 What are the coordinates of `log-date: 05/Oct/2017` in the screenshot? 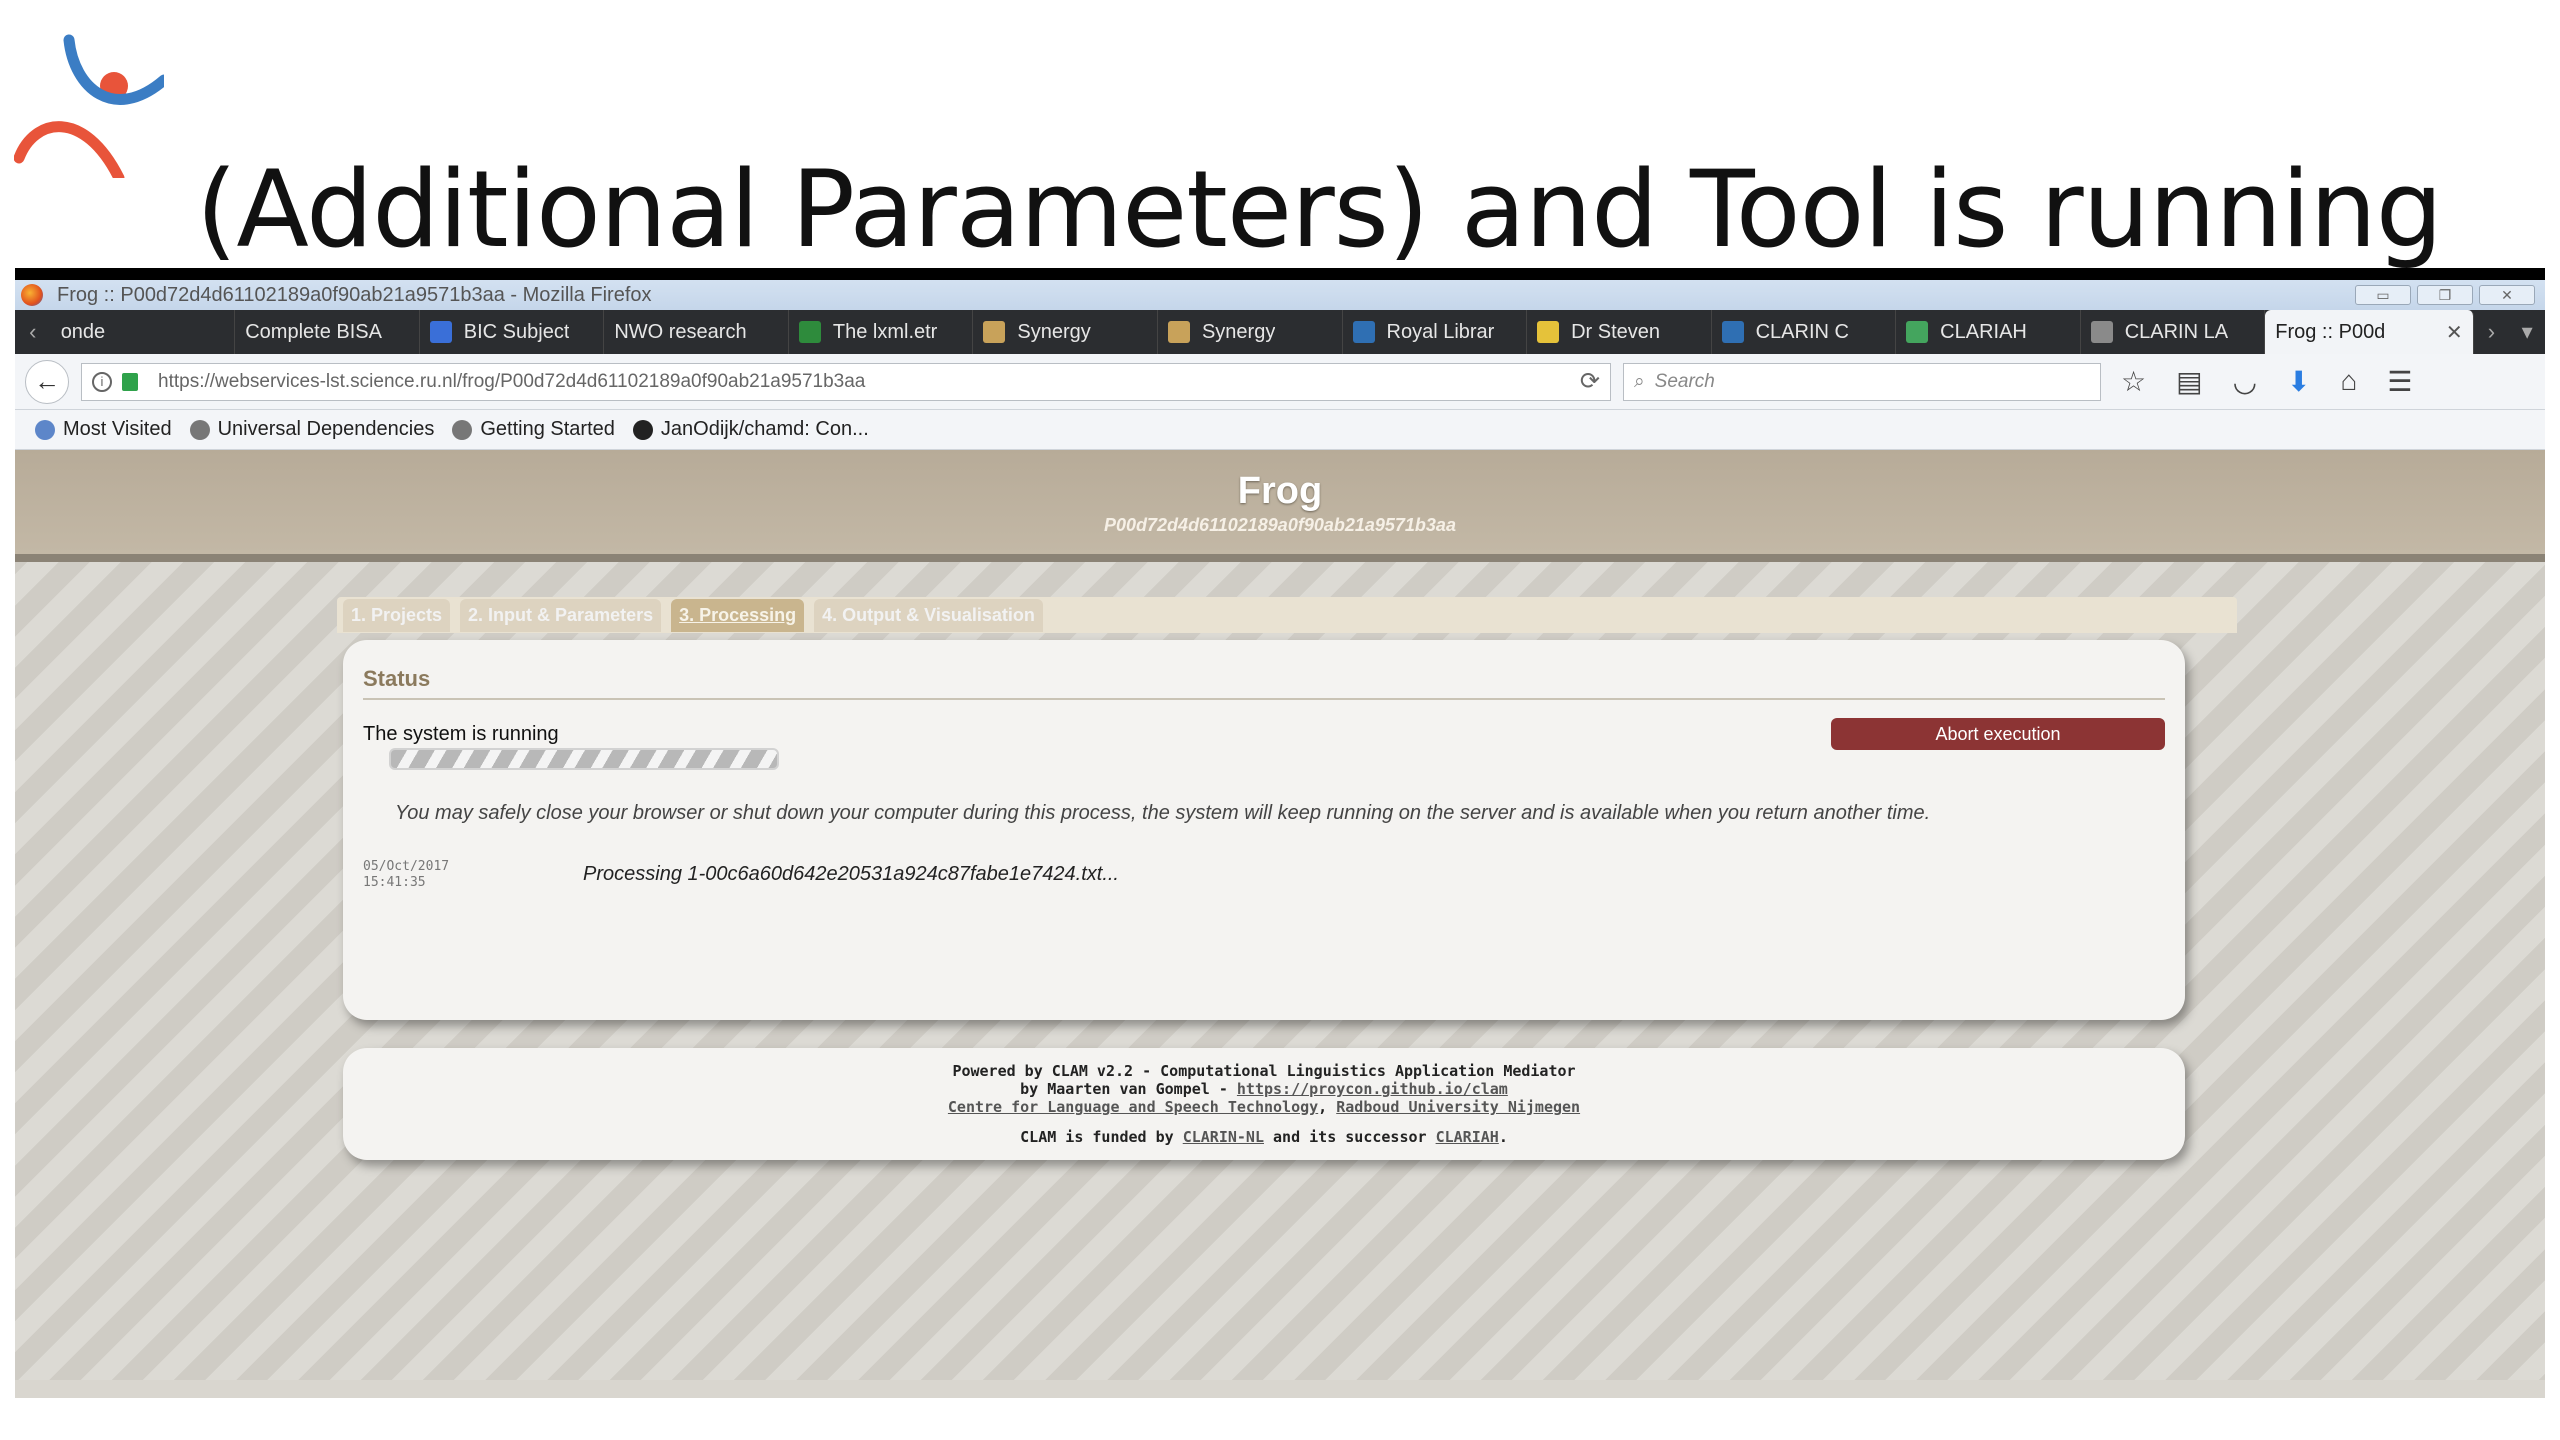 It's located at (406, 866).